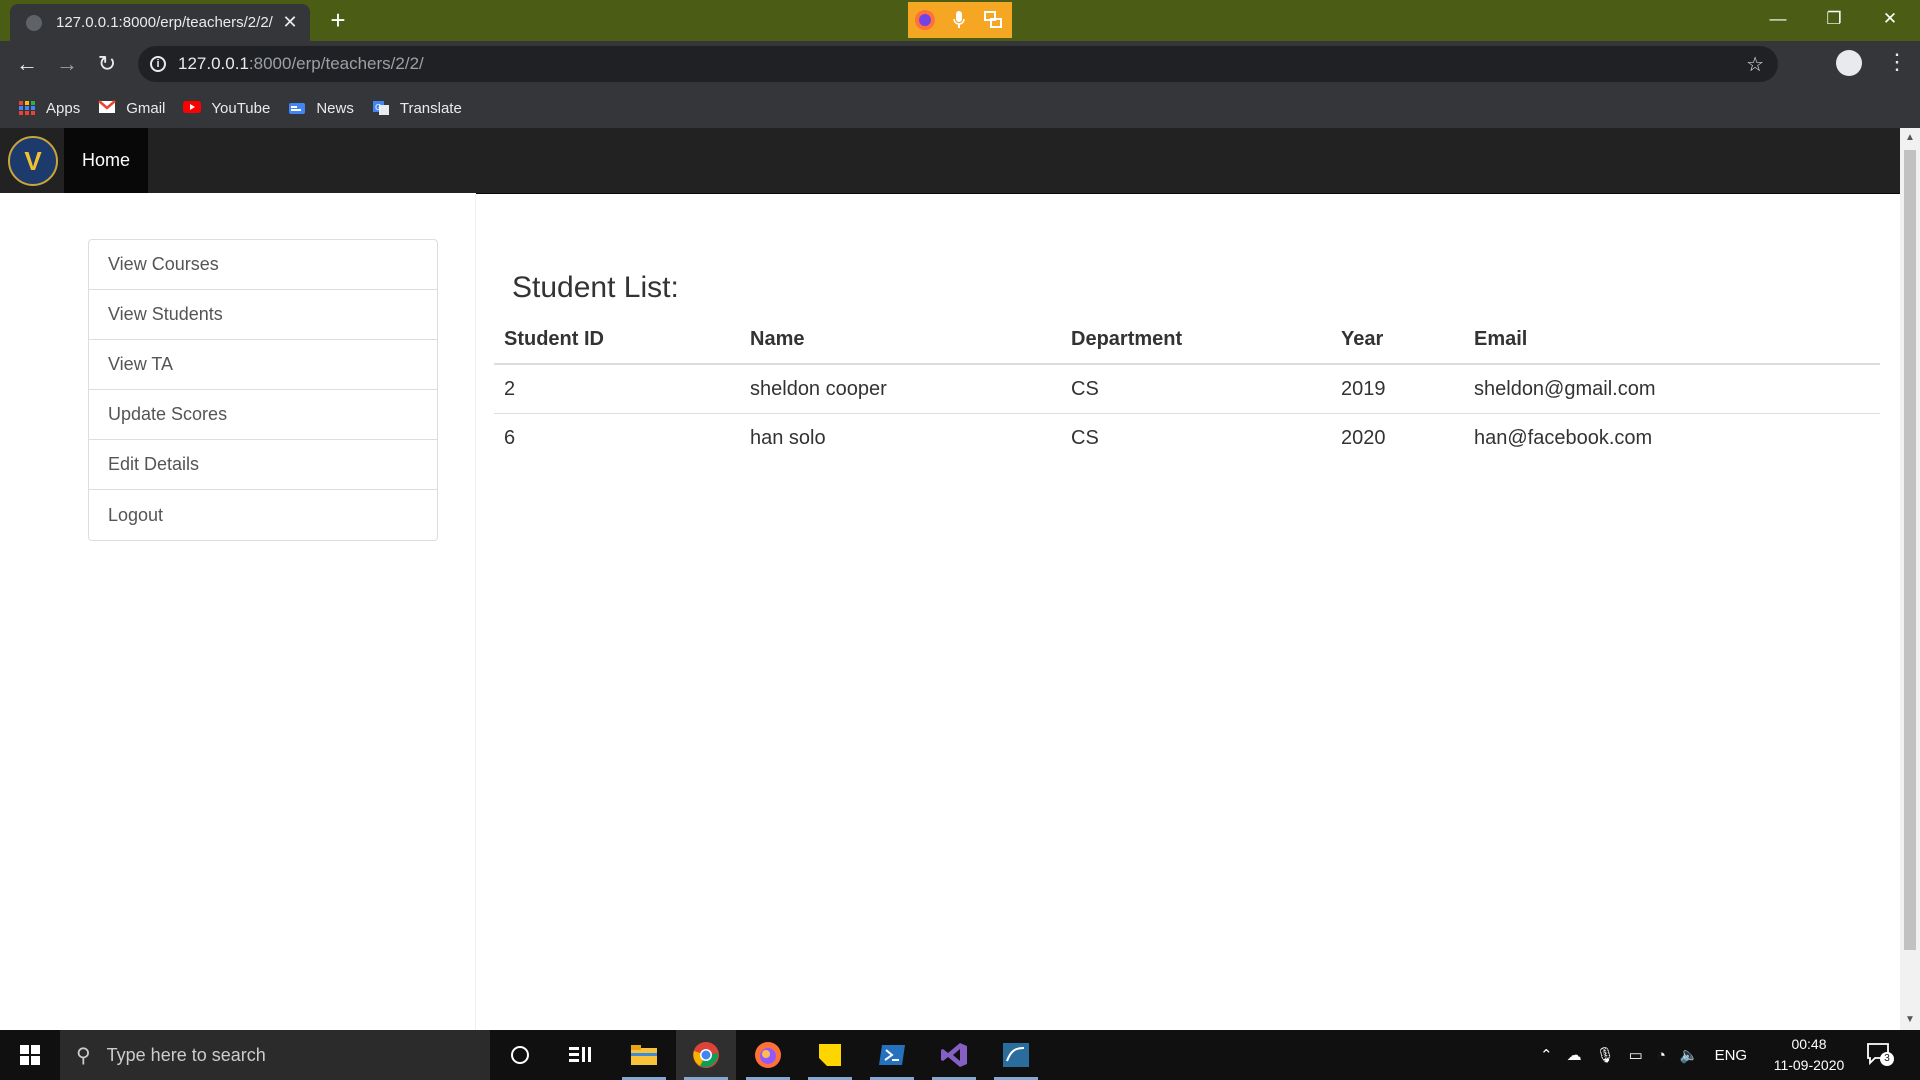  Describe the element at coordinates (335, 108) in the screenshot. I see `bookmark-label: News` at that location.